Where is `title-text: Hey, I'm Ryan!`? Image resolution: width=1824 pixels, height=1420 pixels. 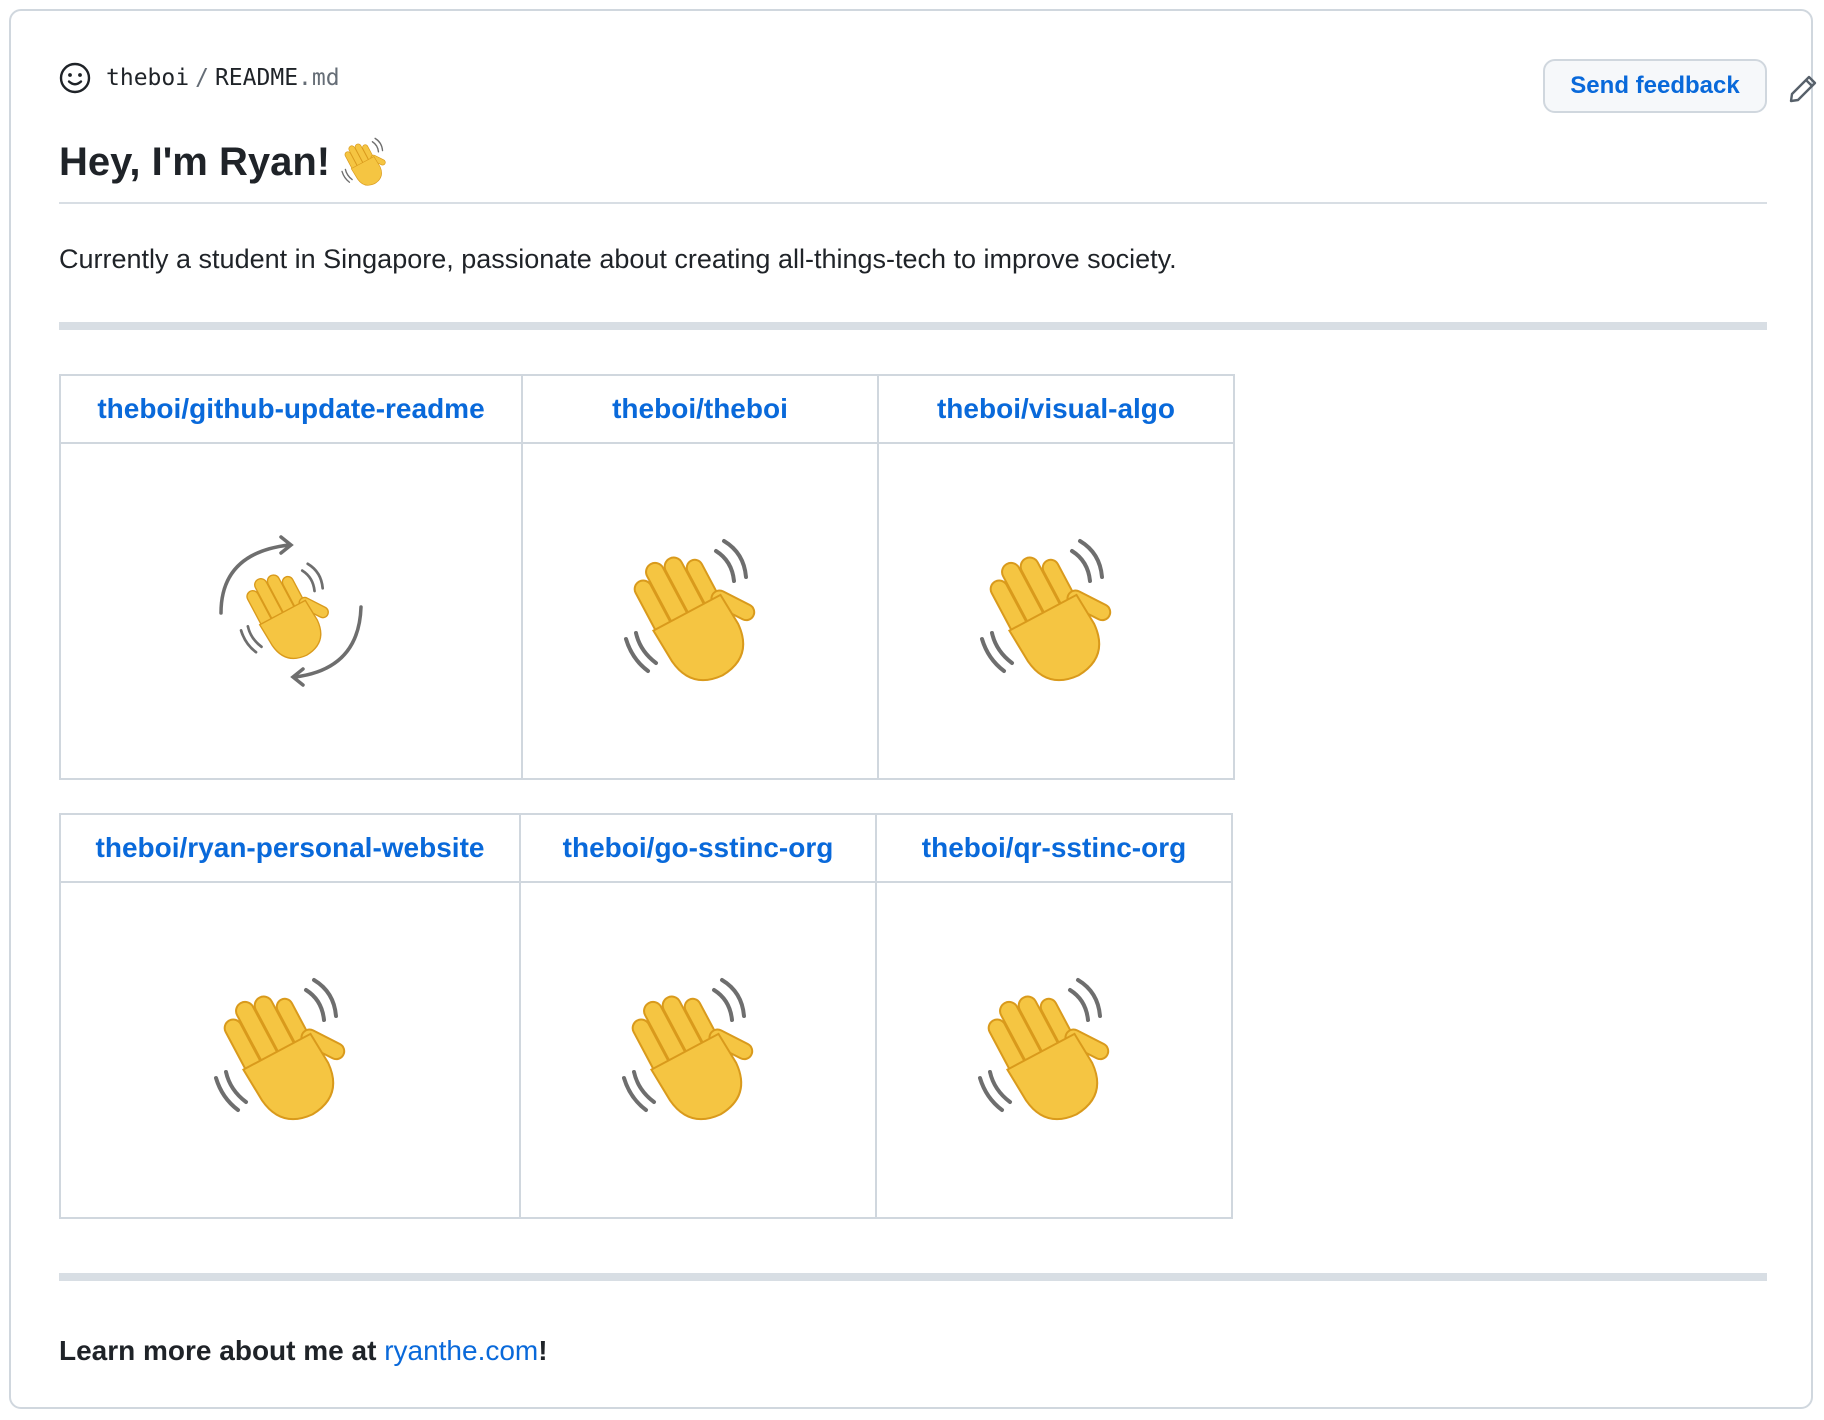 title-text: Hey, I'm Ryan! is located at coordinates (195, 162).